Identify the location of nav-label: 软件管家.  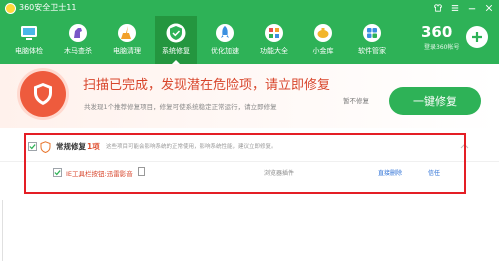
(372, 51).